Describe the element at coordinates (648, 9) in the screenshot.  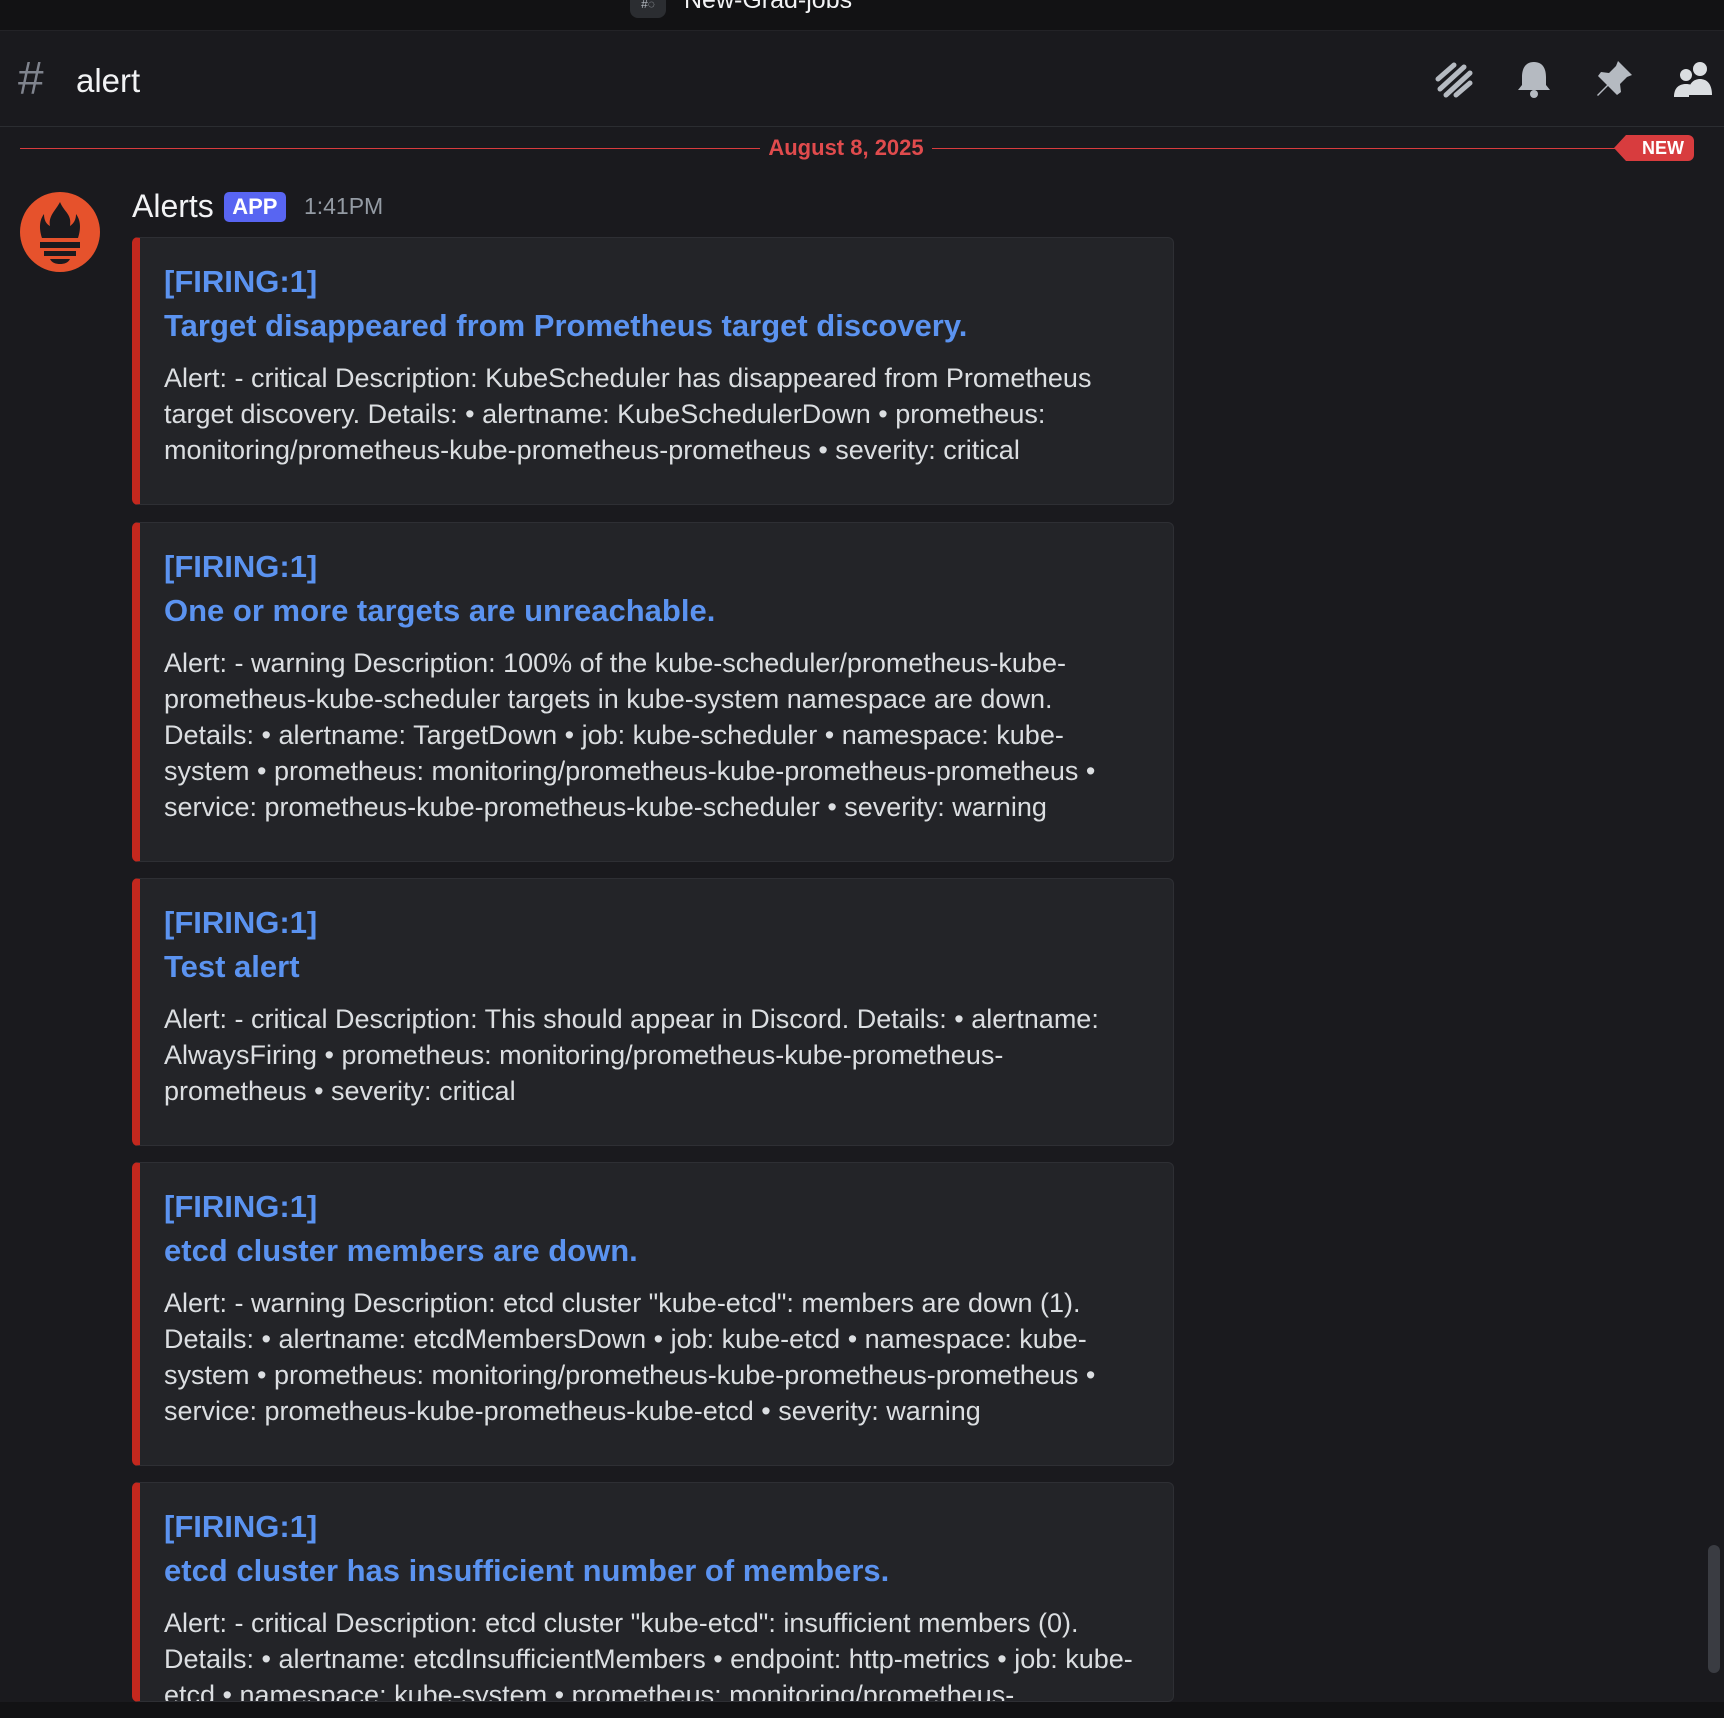
I see `server-icon: #◌` at that location.